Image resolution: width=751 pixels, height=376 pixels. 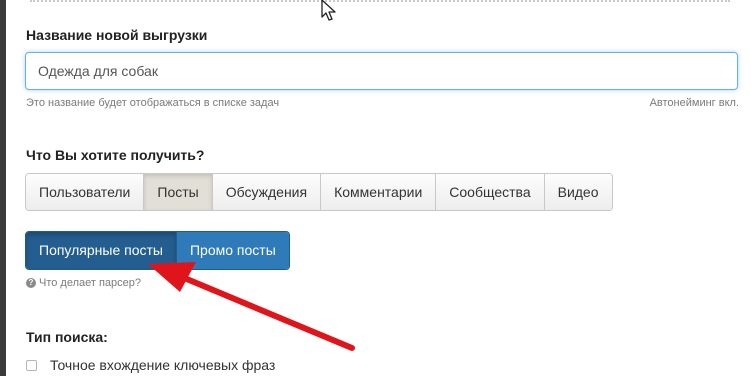 What do you see at coordinates (381, 71) in the screenshot?
I see `upload-name-input` at bounding box center [381, 71].